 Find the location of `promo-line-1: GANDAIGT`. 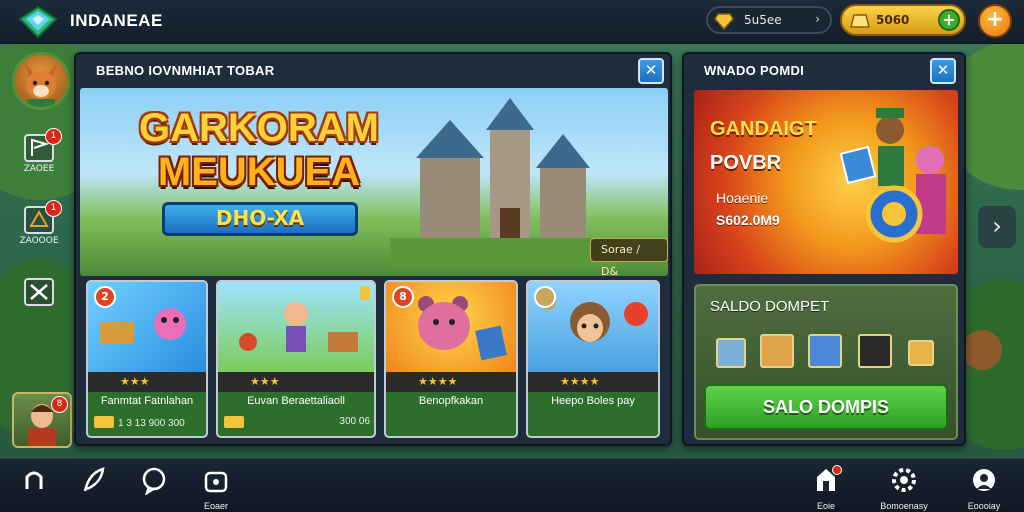

promo-line-1: GANDAIGT is located at coordinates (763, 129).